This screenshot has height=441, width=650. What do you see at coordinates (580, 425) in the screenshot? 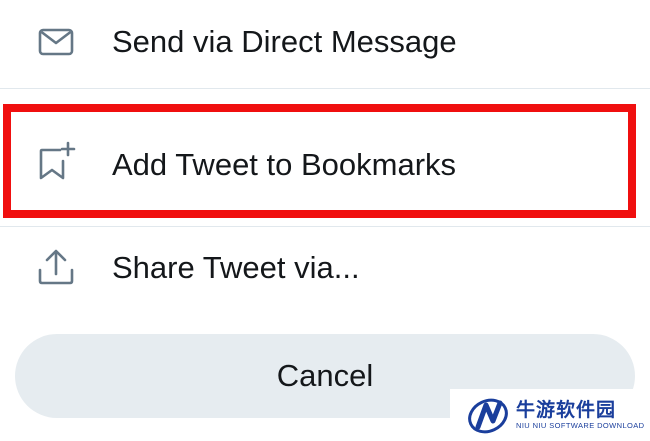
I see `watermark-subtitle: NIU NIU SOFTWARE DOWNLOAD` at bounding box center [580, 425].